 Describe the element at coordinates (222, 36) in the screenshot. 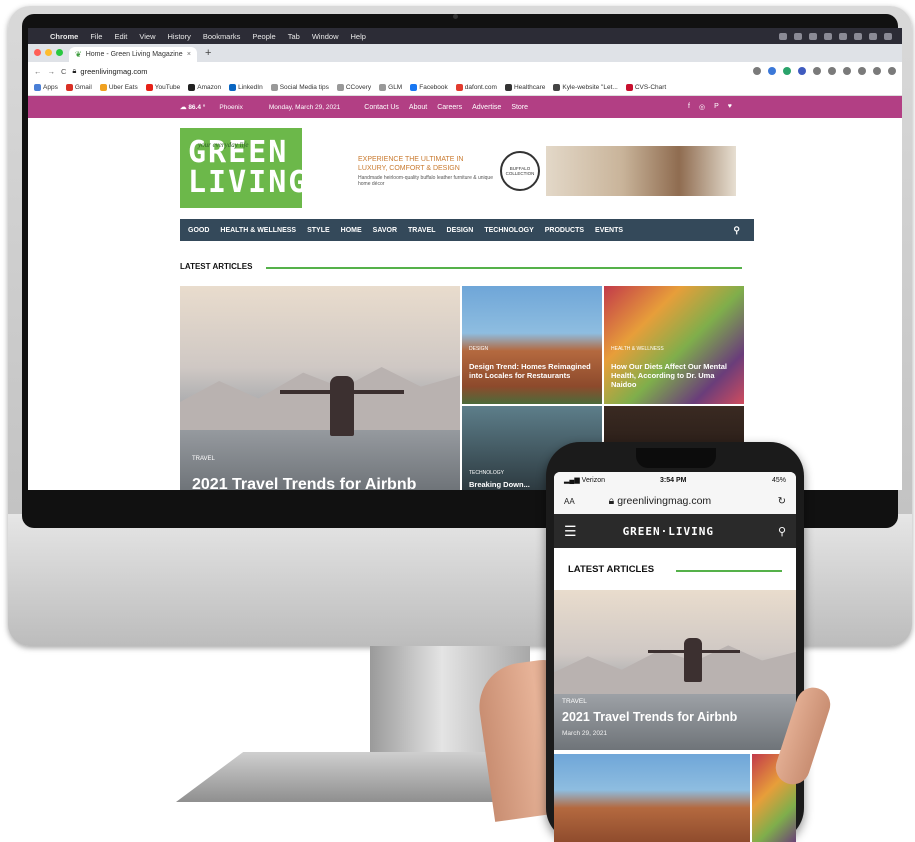

I see `menu-bookmarks: Bookmarks` at that location.